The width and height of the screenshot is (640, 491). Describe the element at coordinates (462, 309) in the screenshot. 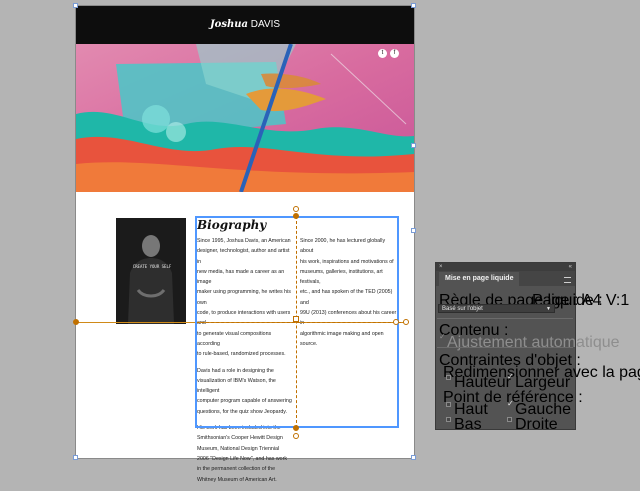

I see `liquid-rule-value: Basé sur l'objet` at that location.